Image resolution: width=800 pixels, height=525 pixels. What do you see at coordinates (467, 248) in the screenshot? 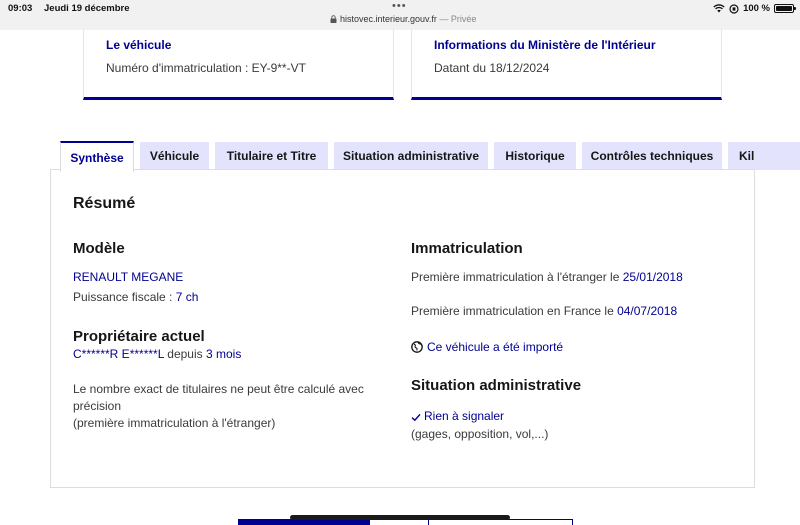
I see `registration-heading: Immatriculation` at bounding box center [467, 248].